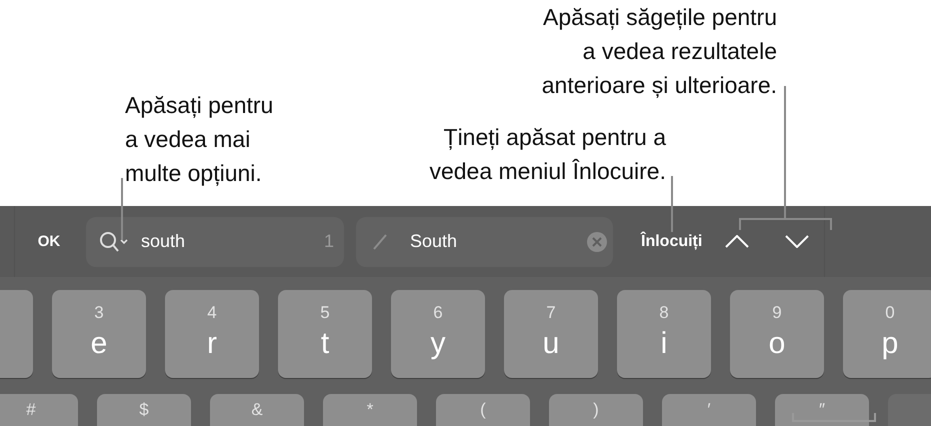 The width and height of the screenshot is (931, 426). I want to click on letter-key: 9 o, so click(777, 334).